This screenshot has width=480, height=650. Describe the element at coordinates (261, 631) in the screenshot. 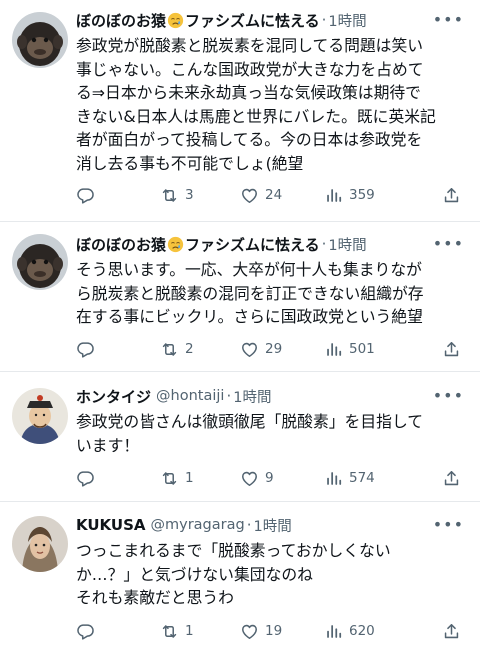

I see `like-button: 19` at that location.